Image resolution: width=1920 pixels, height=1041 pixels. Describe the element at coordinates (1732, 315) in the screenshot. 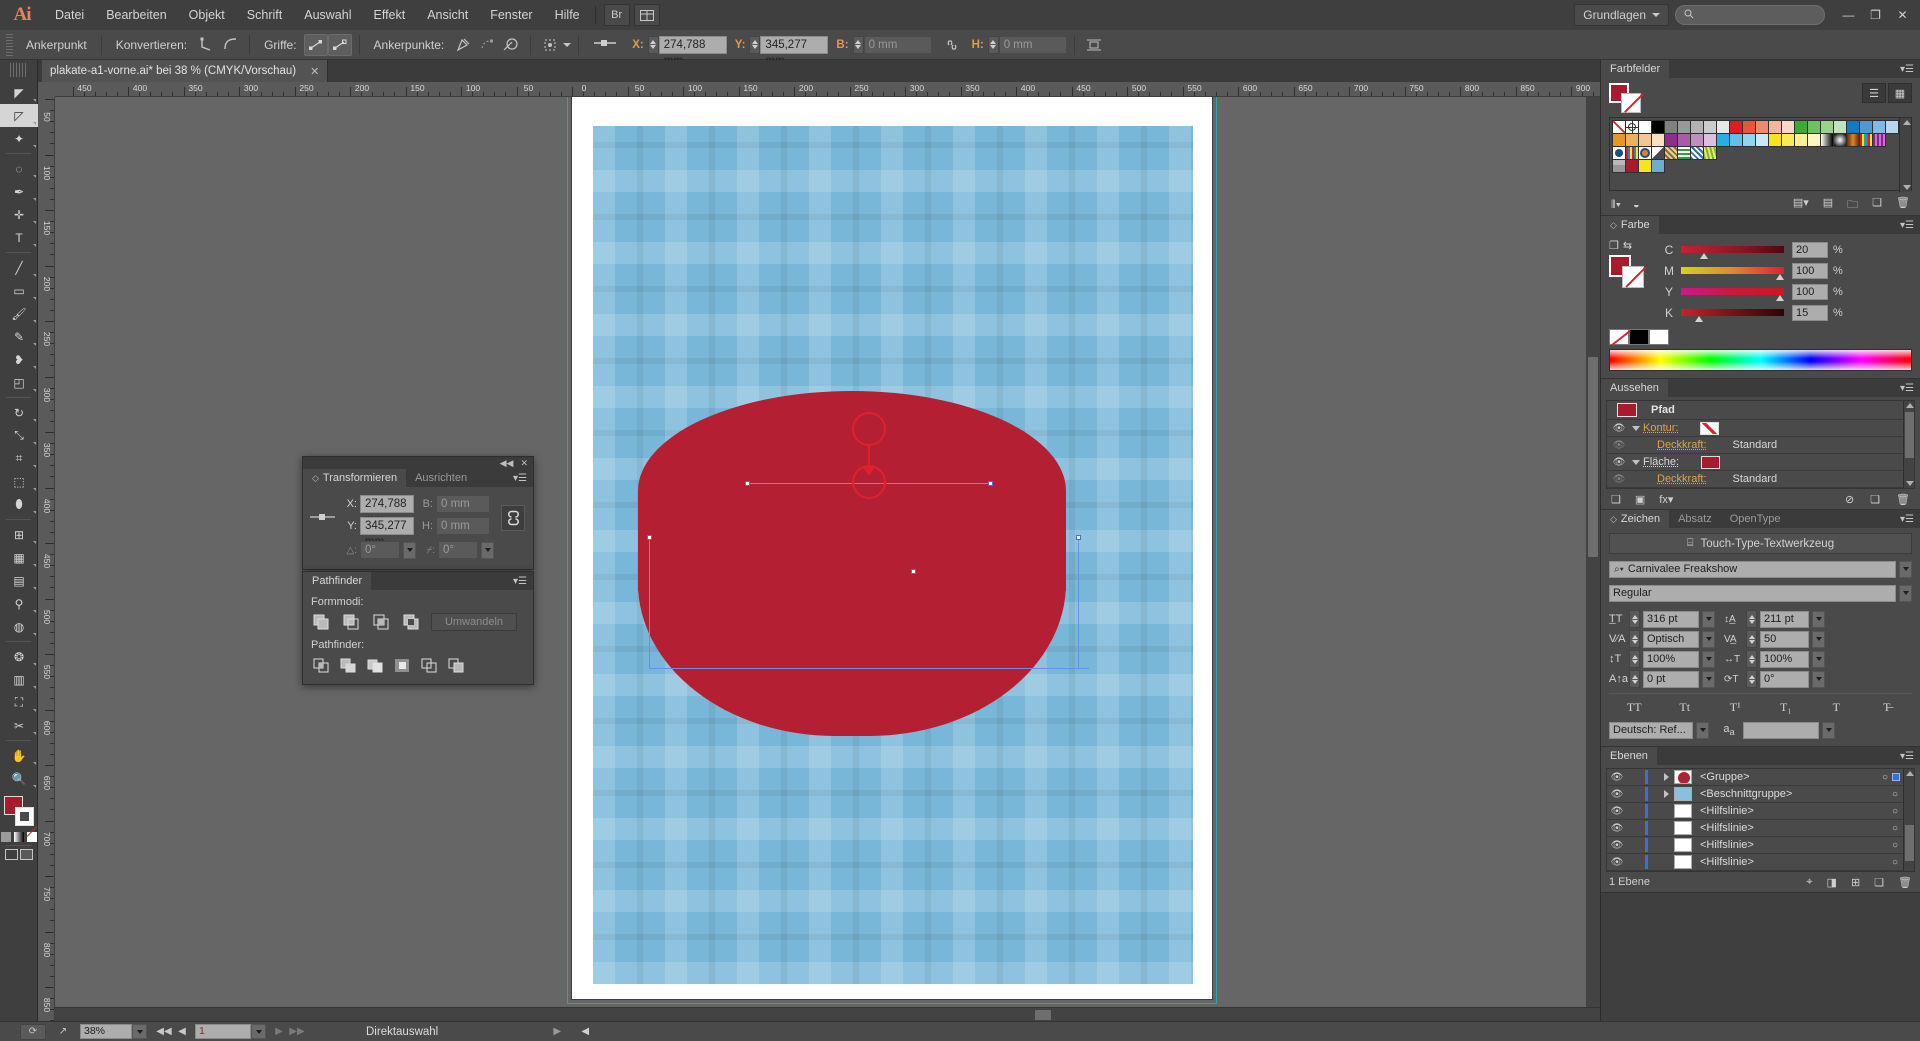

I see `cmyk-track-k` at that location.